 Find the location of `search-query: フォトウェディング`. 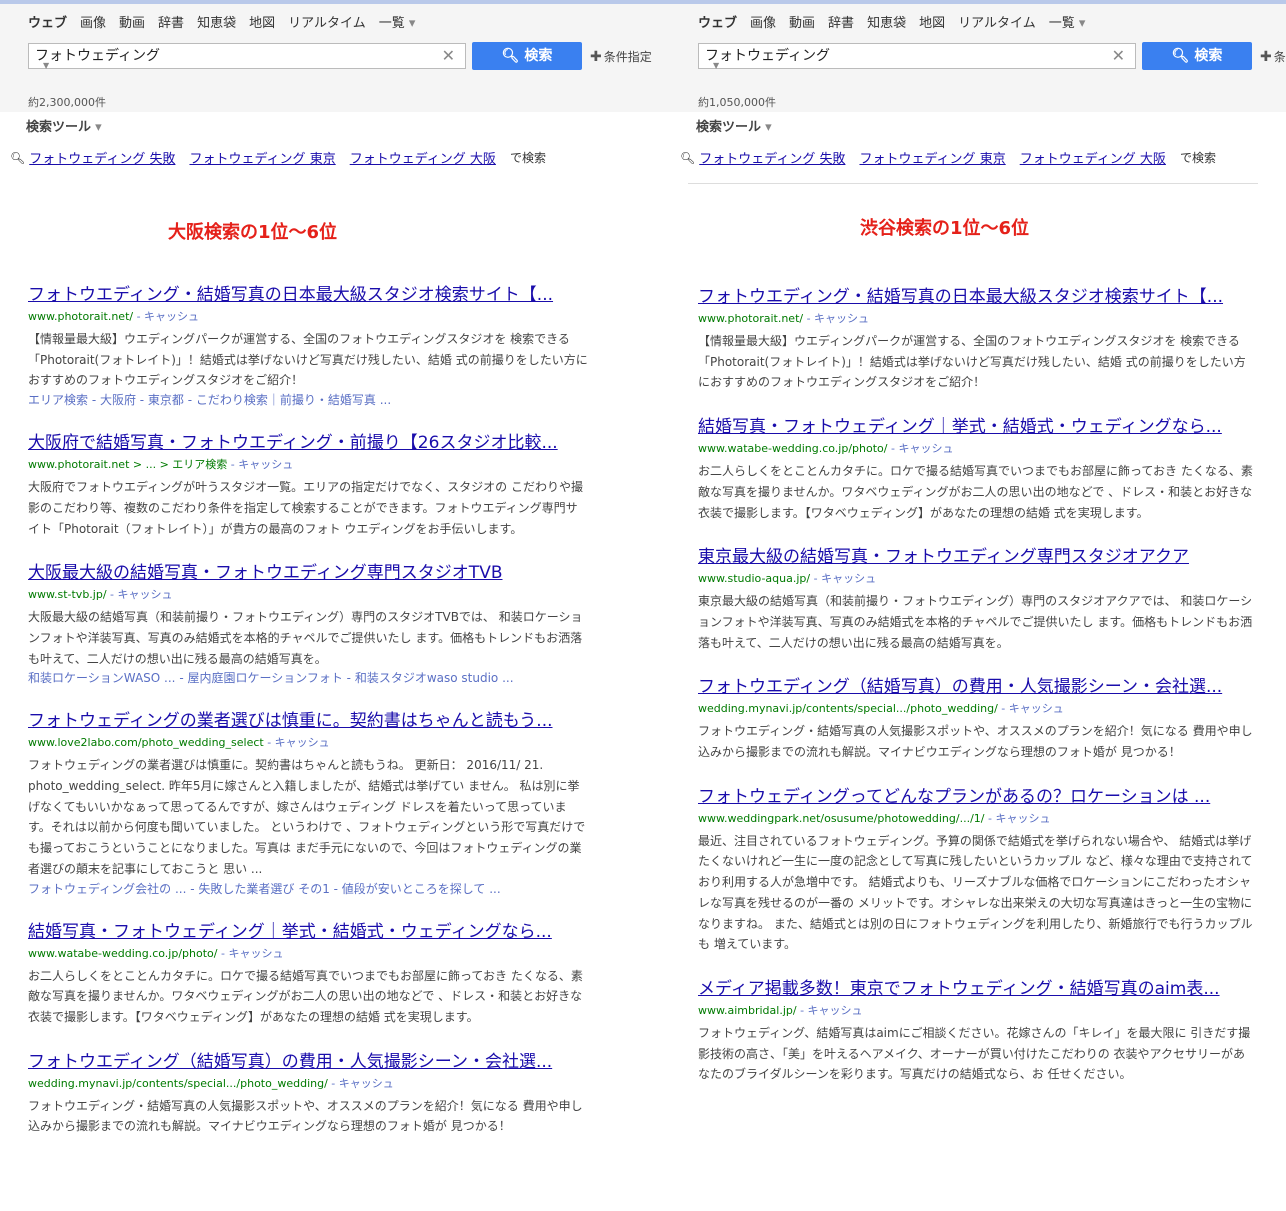

search-query: フォトウェディング is located at coordinates (98, 56).